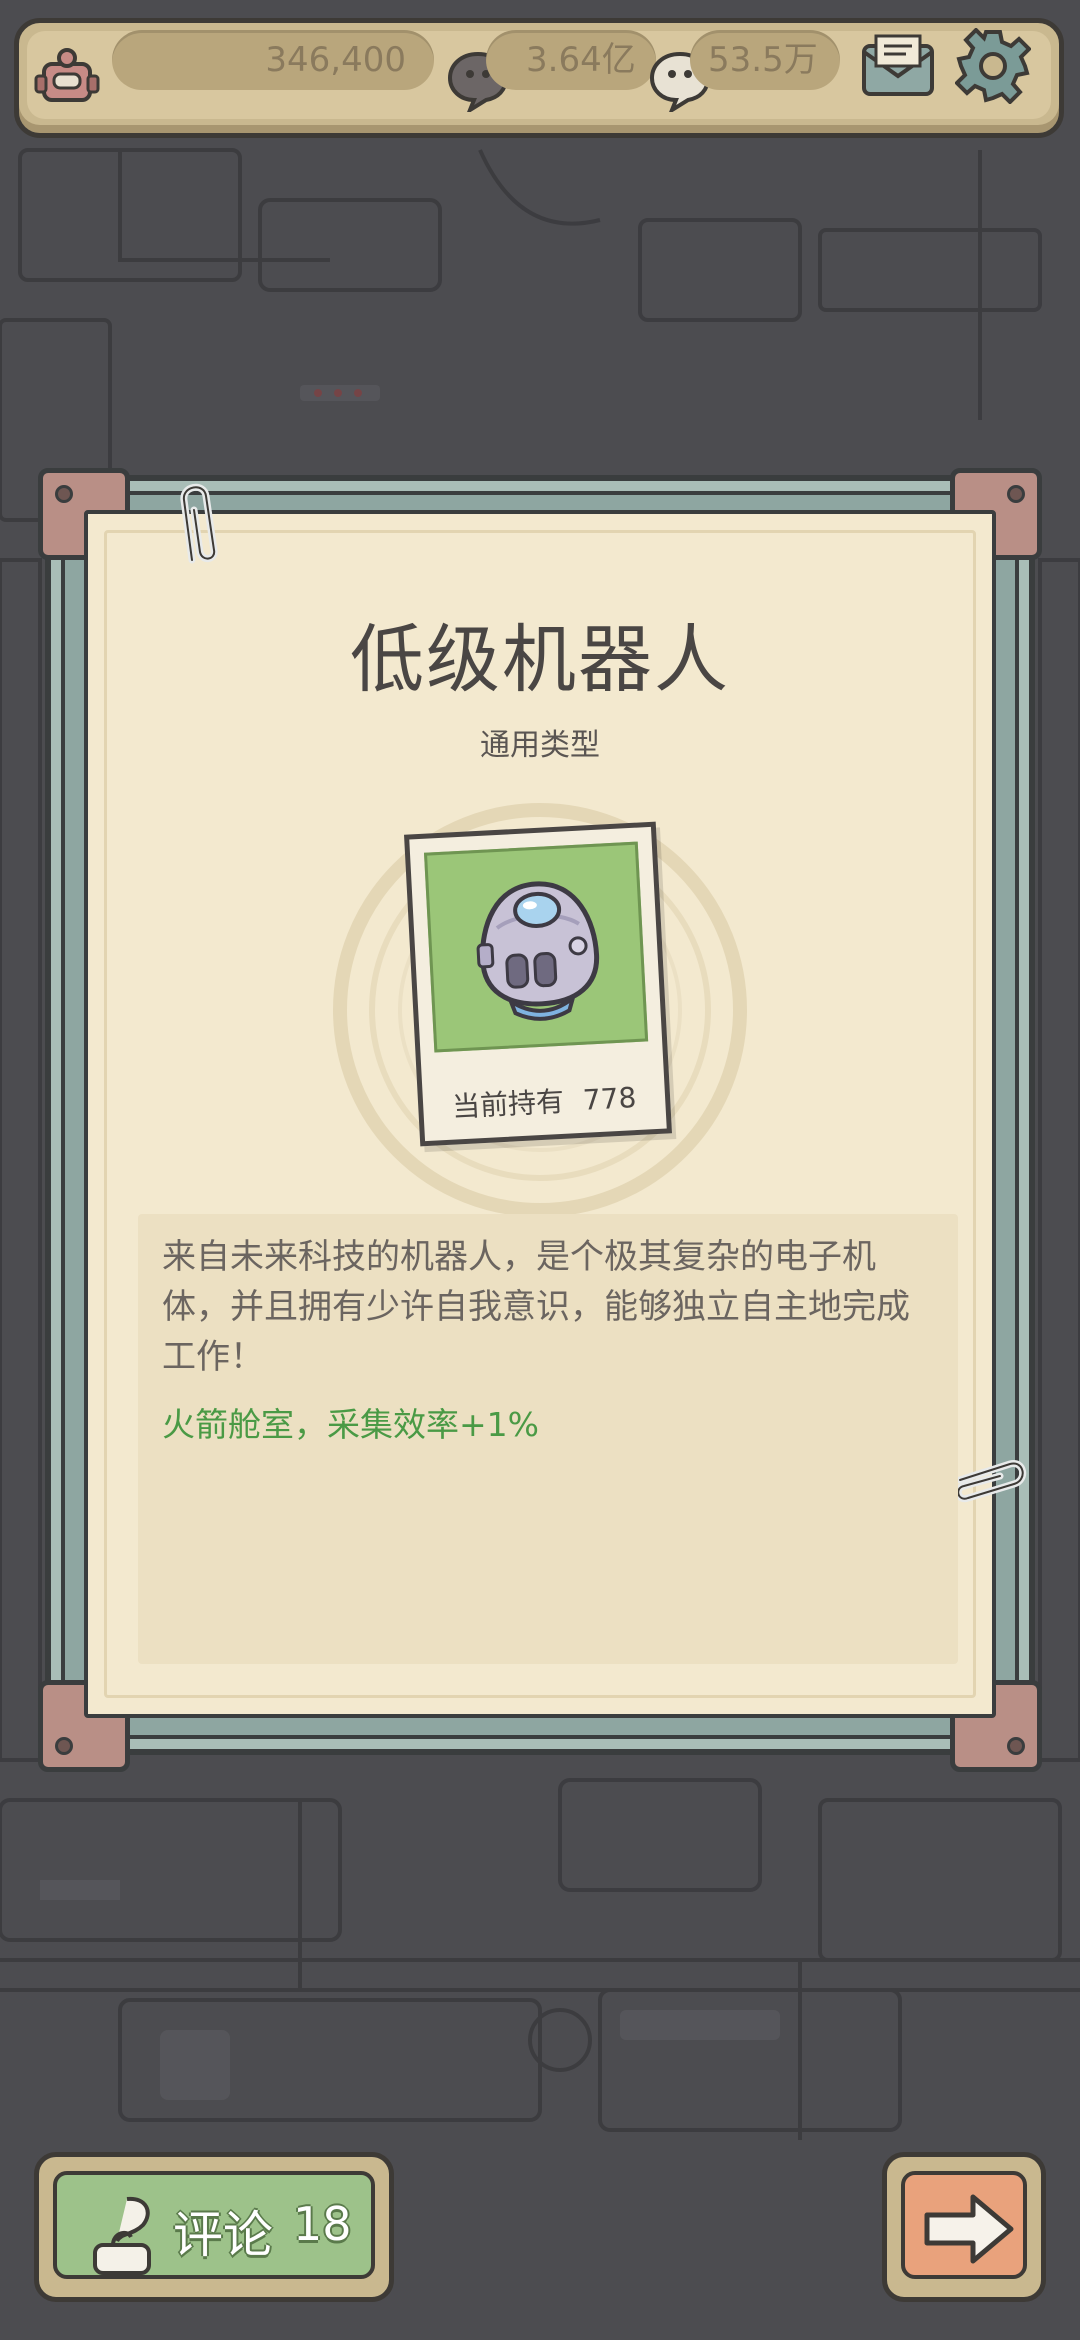  I want to click on paper-clip-icon, so click(199, 523).